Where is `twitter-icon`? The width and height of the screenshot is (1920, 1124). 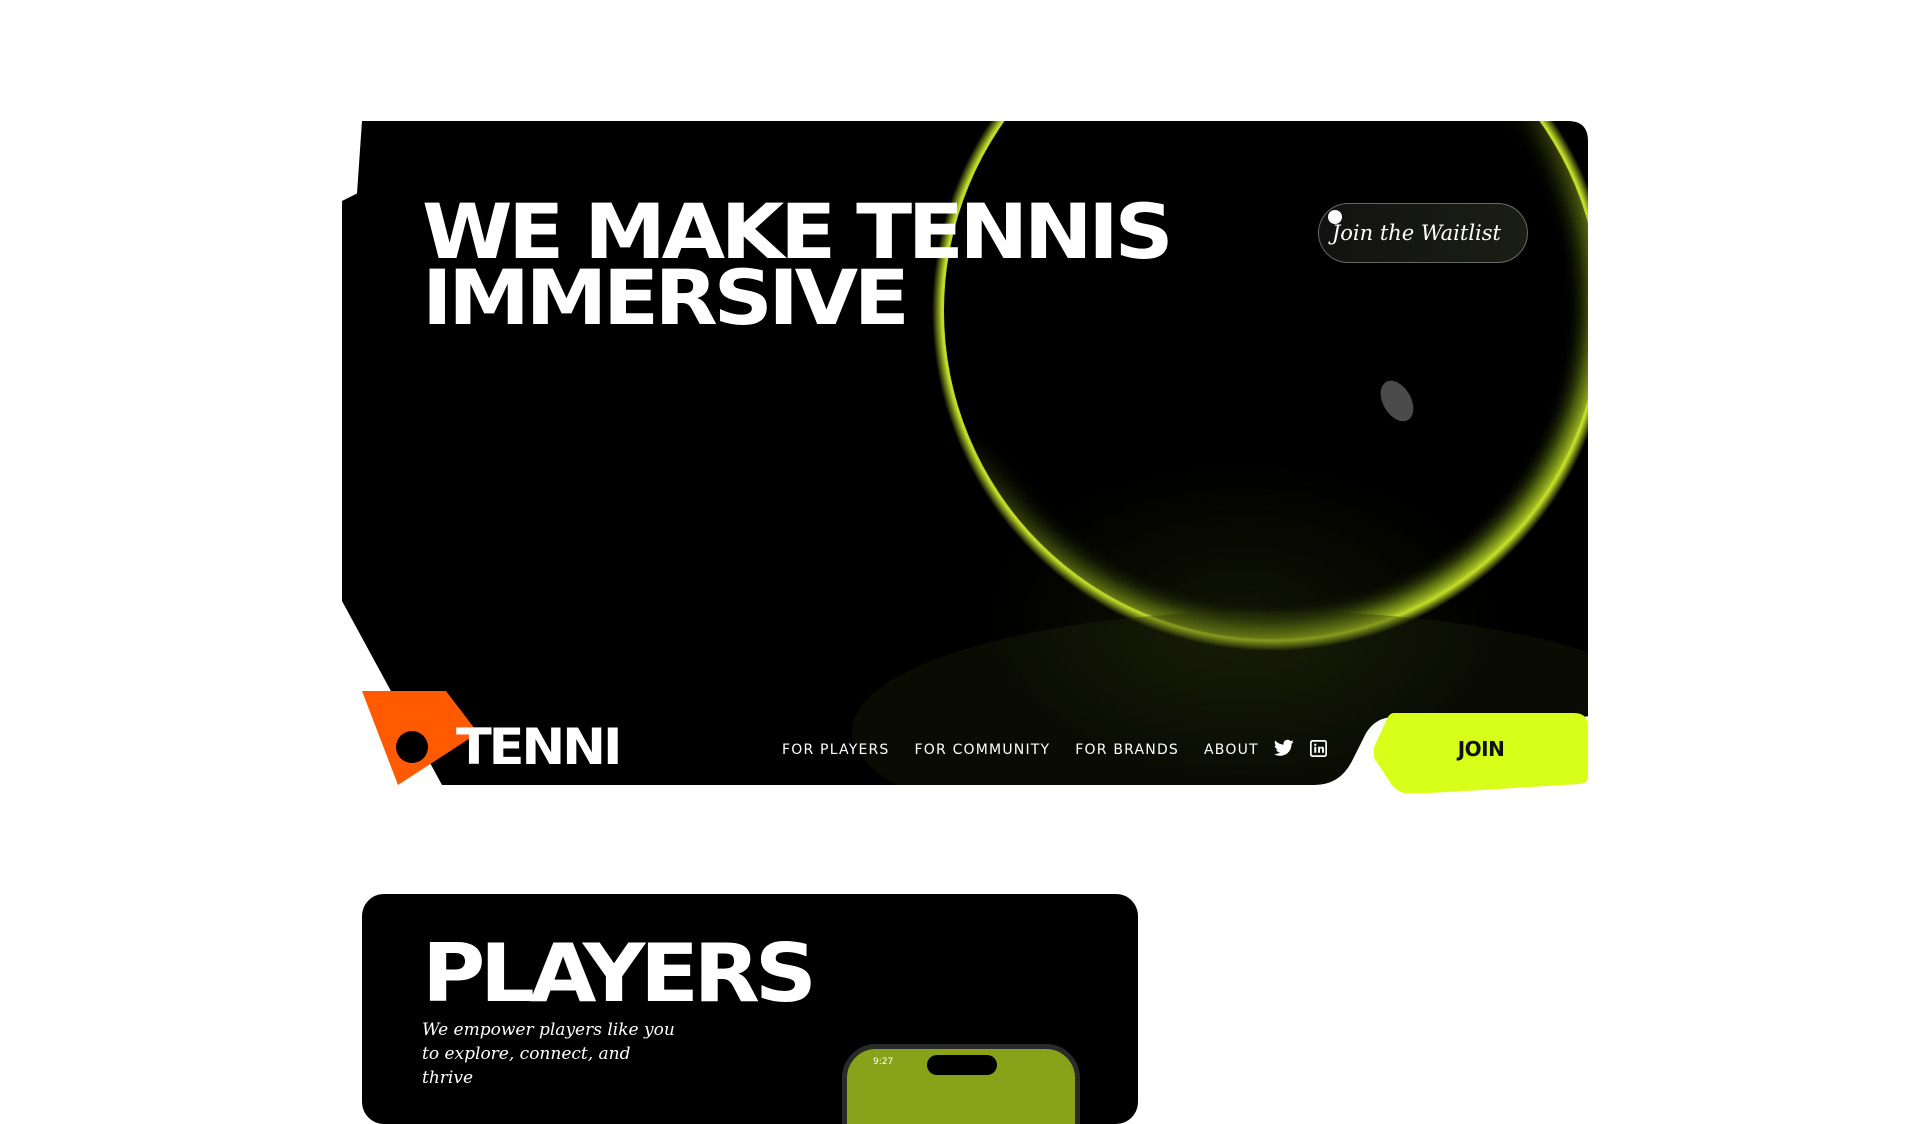 twitter-icon is located at coordinates (1284, 748).